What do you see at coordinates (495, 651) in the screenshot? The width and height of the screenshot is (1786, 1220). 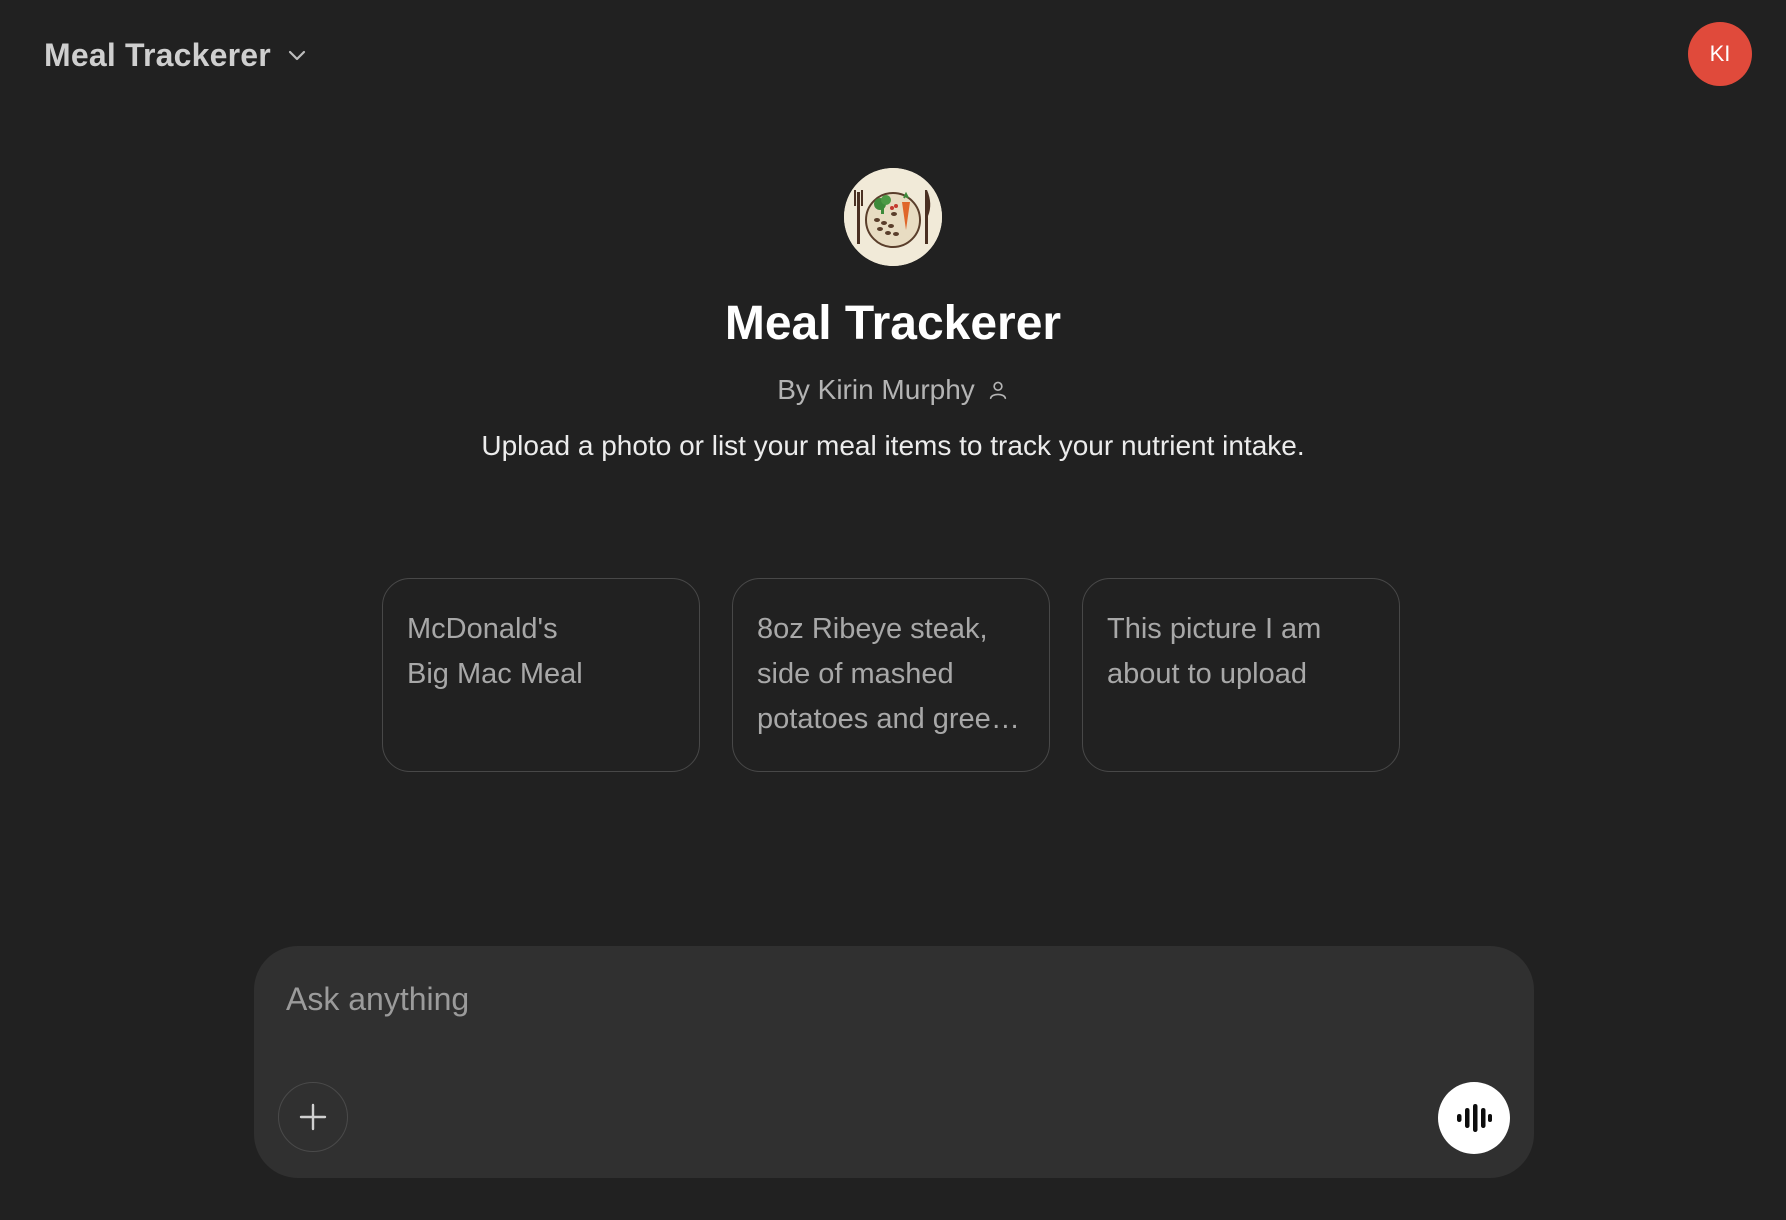 I see `starter-label: McDonald's Big Mac Meal` at bounding box center [495, 651].